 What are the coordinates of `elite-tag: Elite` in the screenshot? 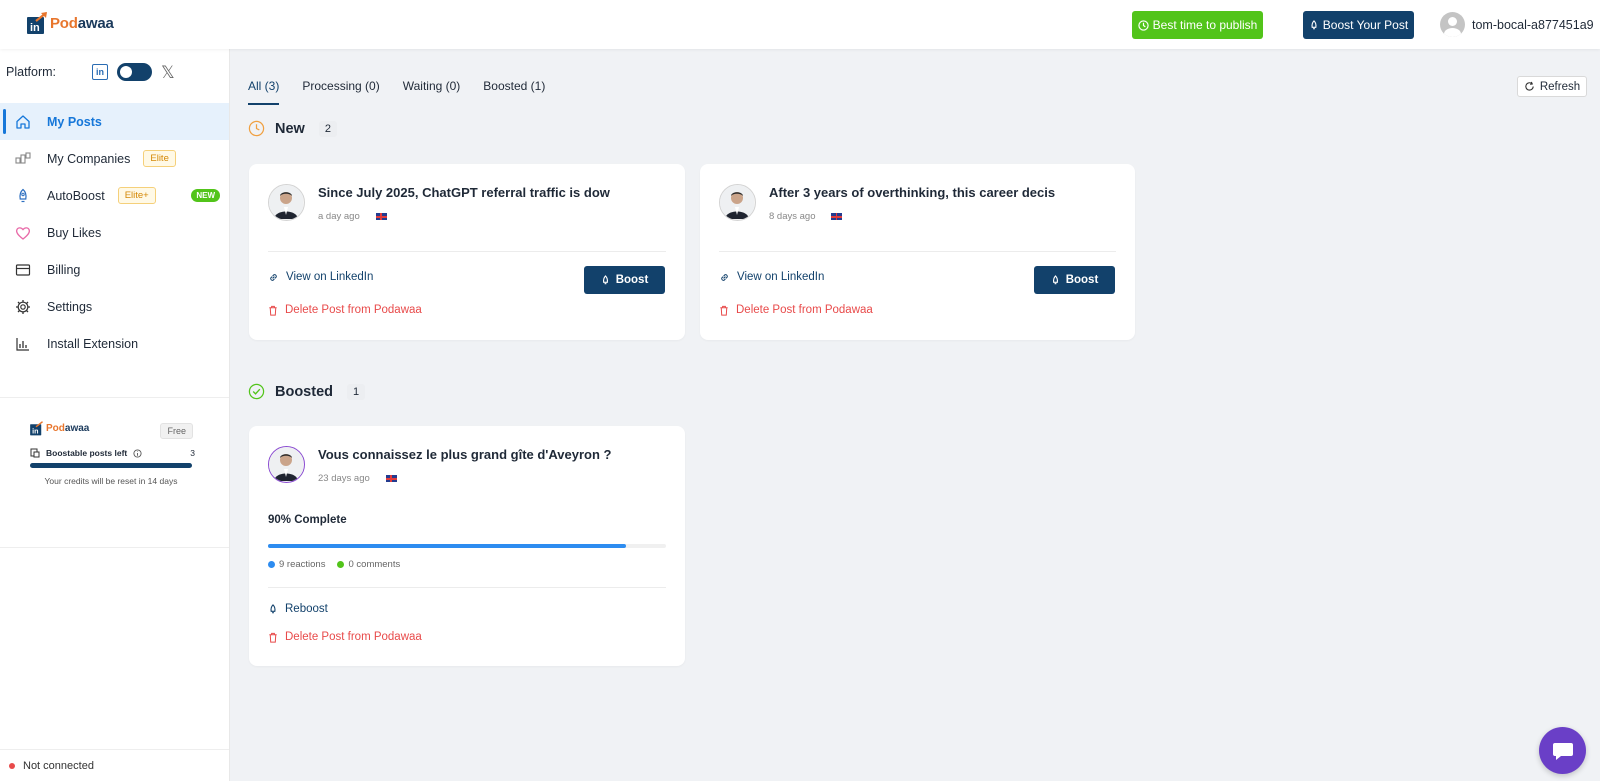 It's located at (159, 158).